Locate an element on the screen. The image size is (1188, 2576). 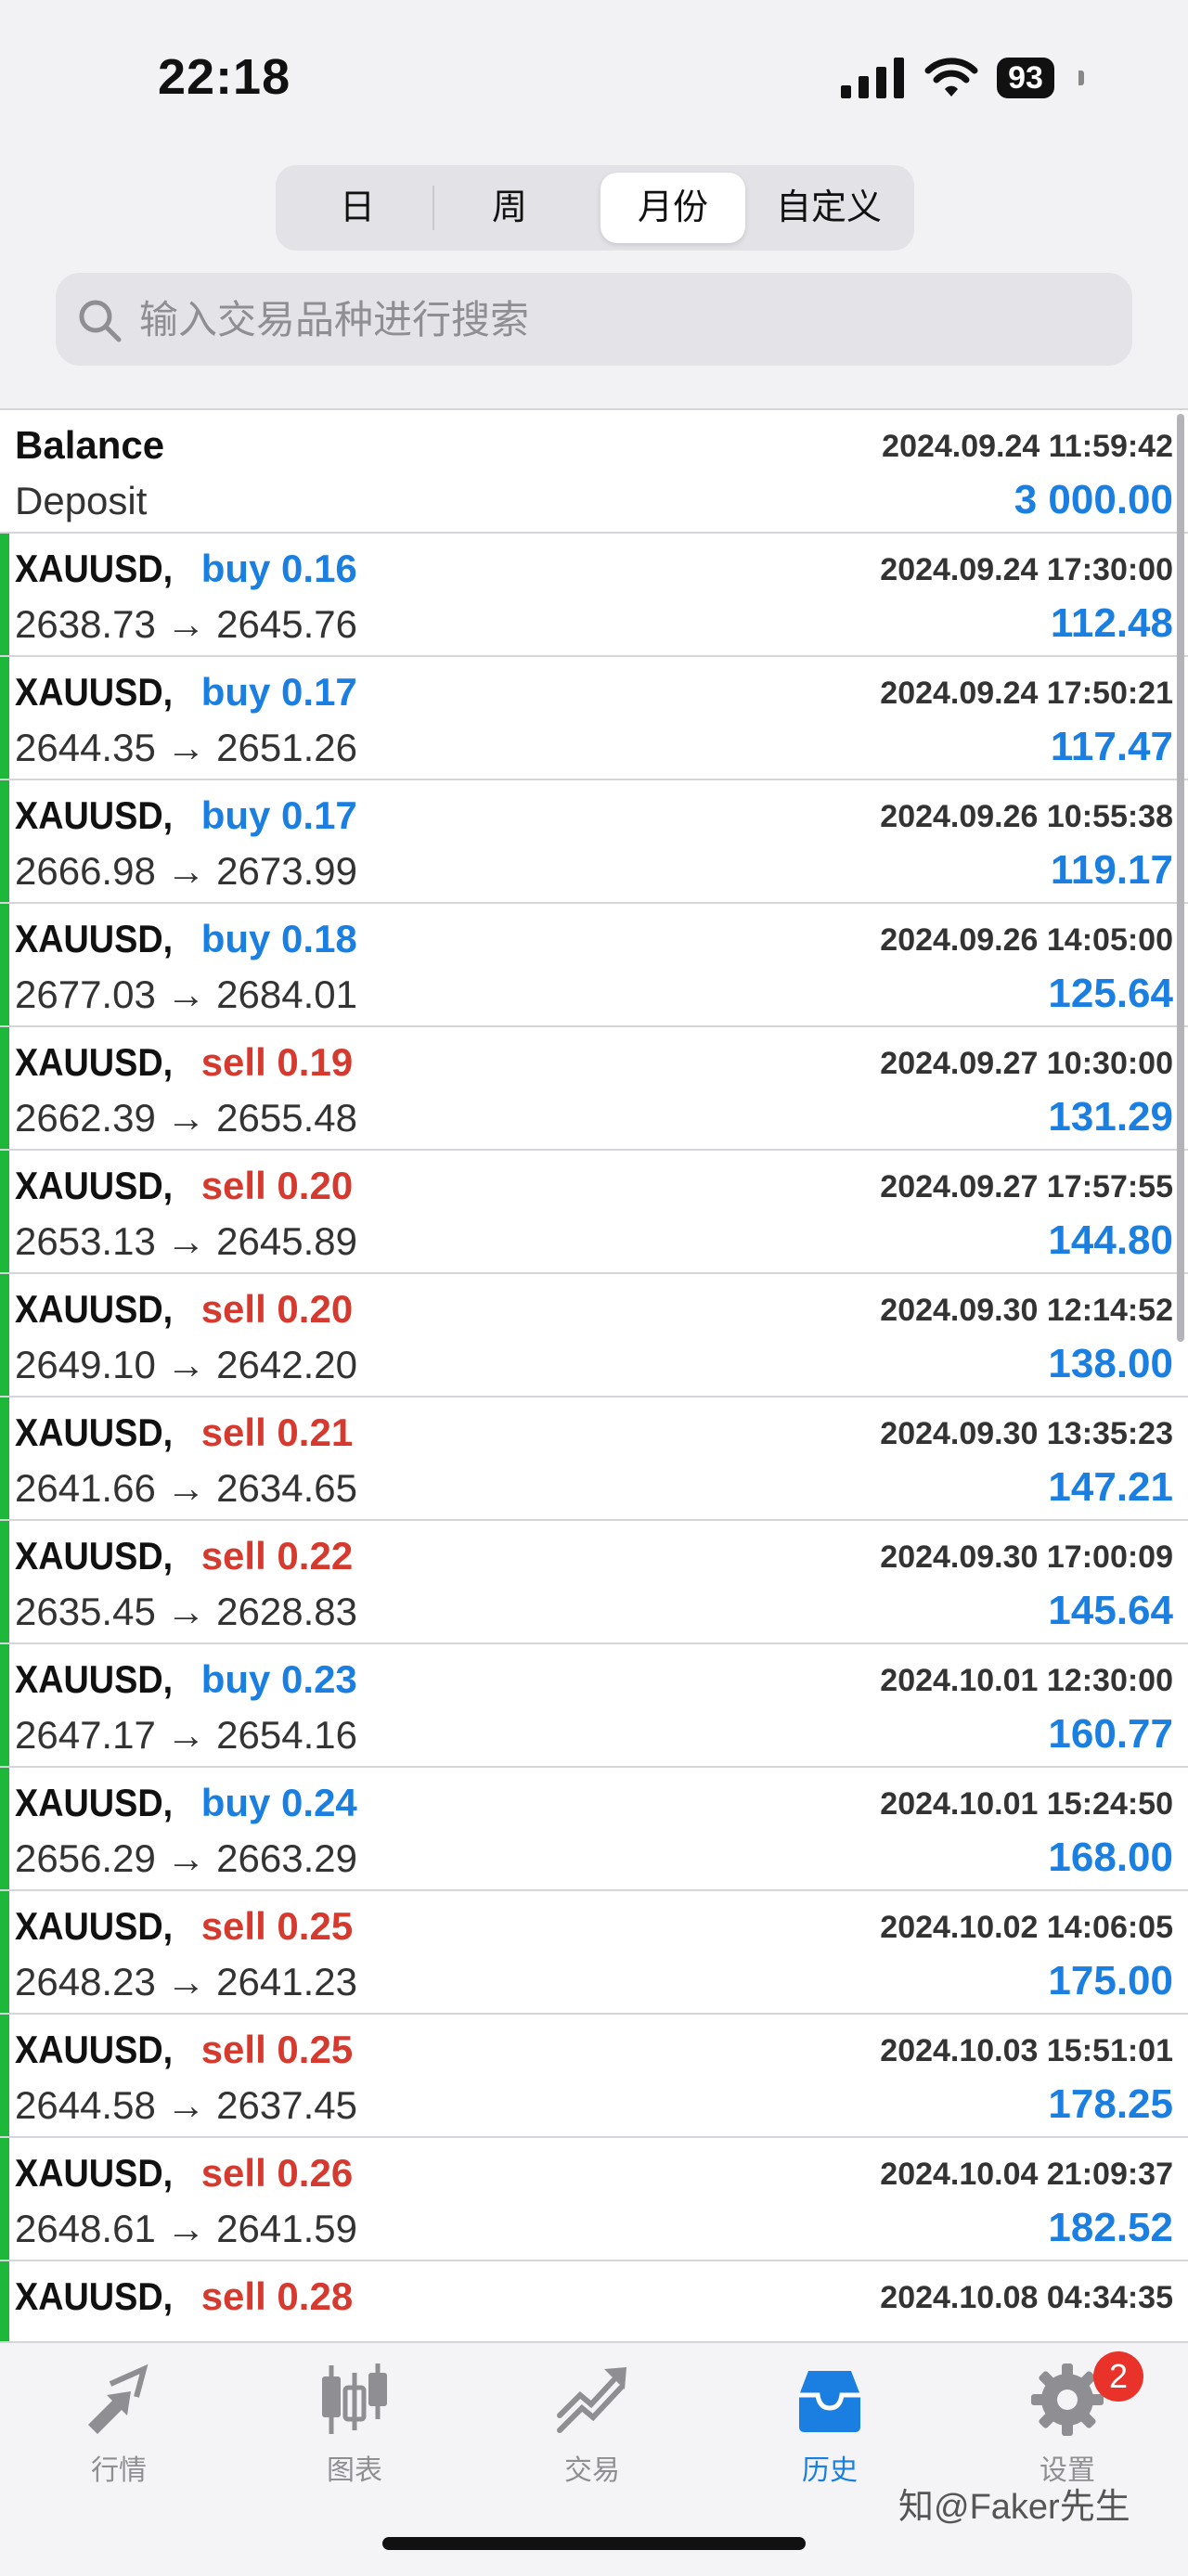
trade-prices: 2656.29 → 2663.29 is located at coordinates (186, 1858).